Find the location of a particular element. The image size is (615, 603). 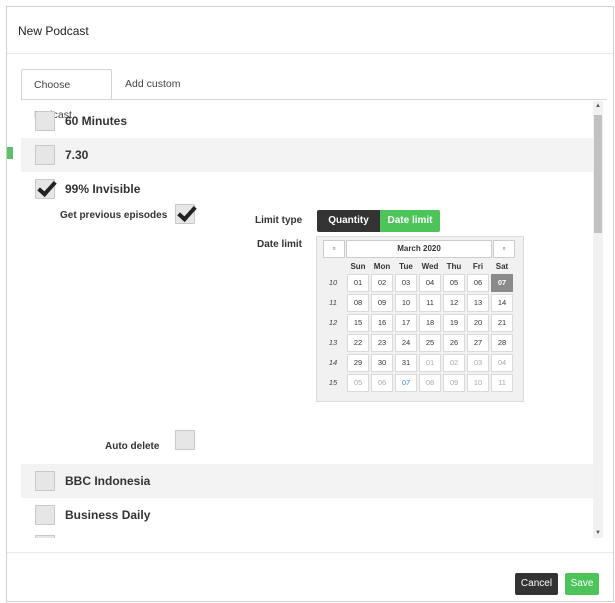

calendar-day: 19 is located at coordinates (454, 323).